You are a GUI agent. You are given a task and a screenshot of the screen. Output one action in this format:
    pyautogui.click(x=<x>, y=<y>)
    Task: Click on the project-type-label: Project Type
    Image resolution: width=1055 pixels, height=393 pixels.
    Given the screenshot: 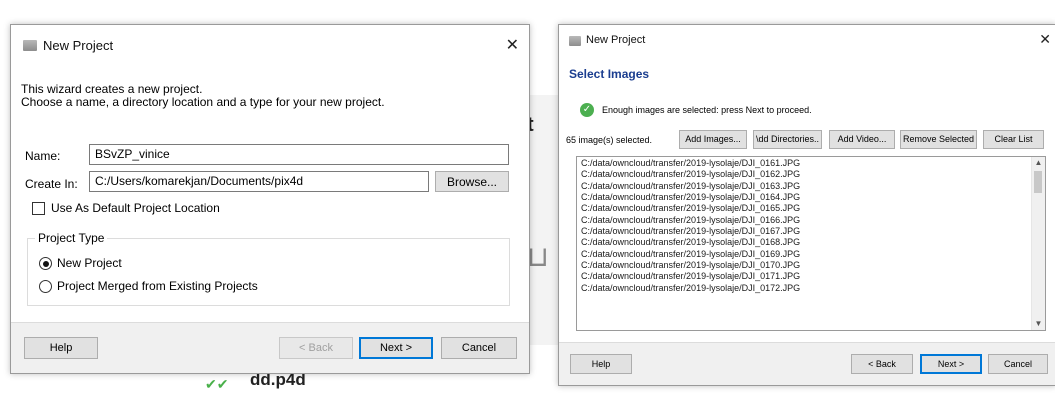 What is the action you would take?
    pyautogui.click(x=71, y=238)
    